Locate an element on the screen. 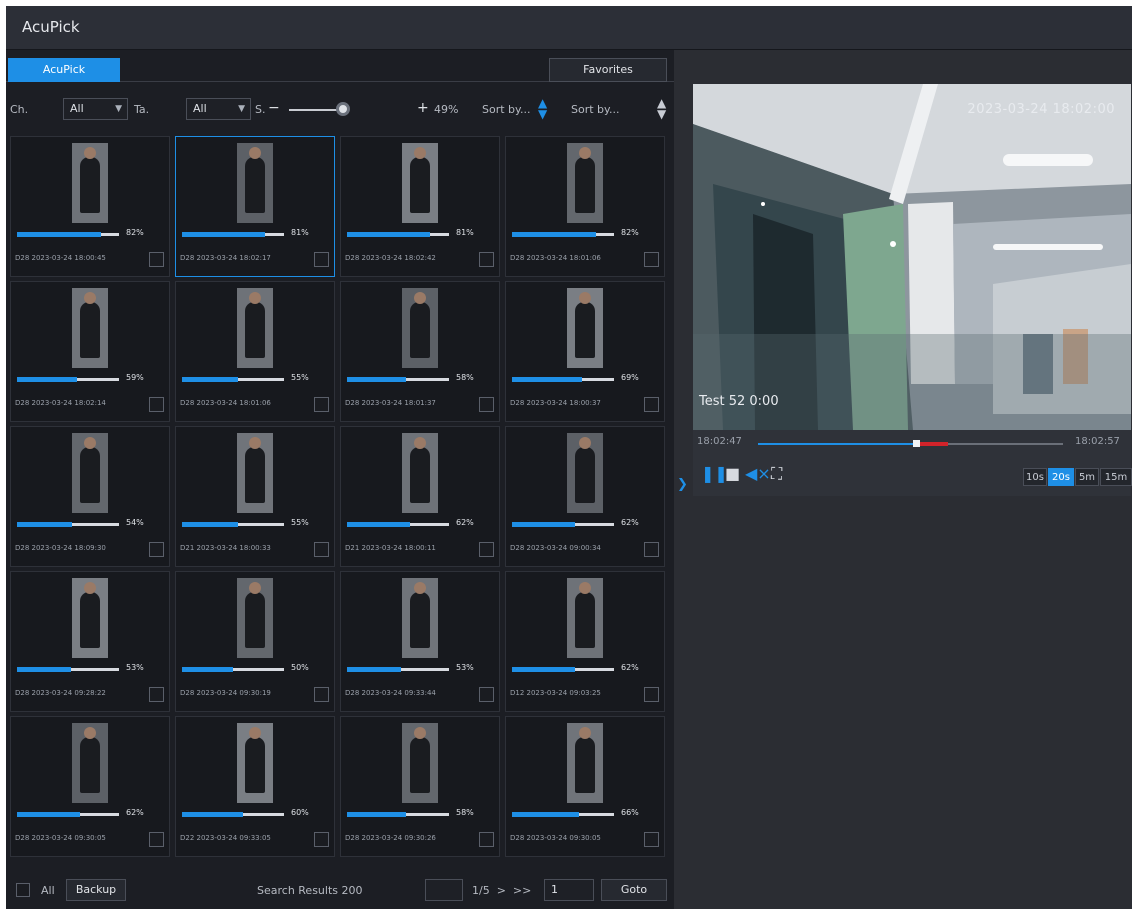 The width and height of the screenshot is (1138, 909). result-card: 50% D28 2023-03-24 09:30:19 is located at coordinates (255, 641).